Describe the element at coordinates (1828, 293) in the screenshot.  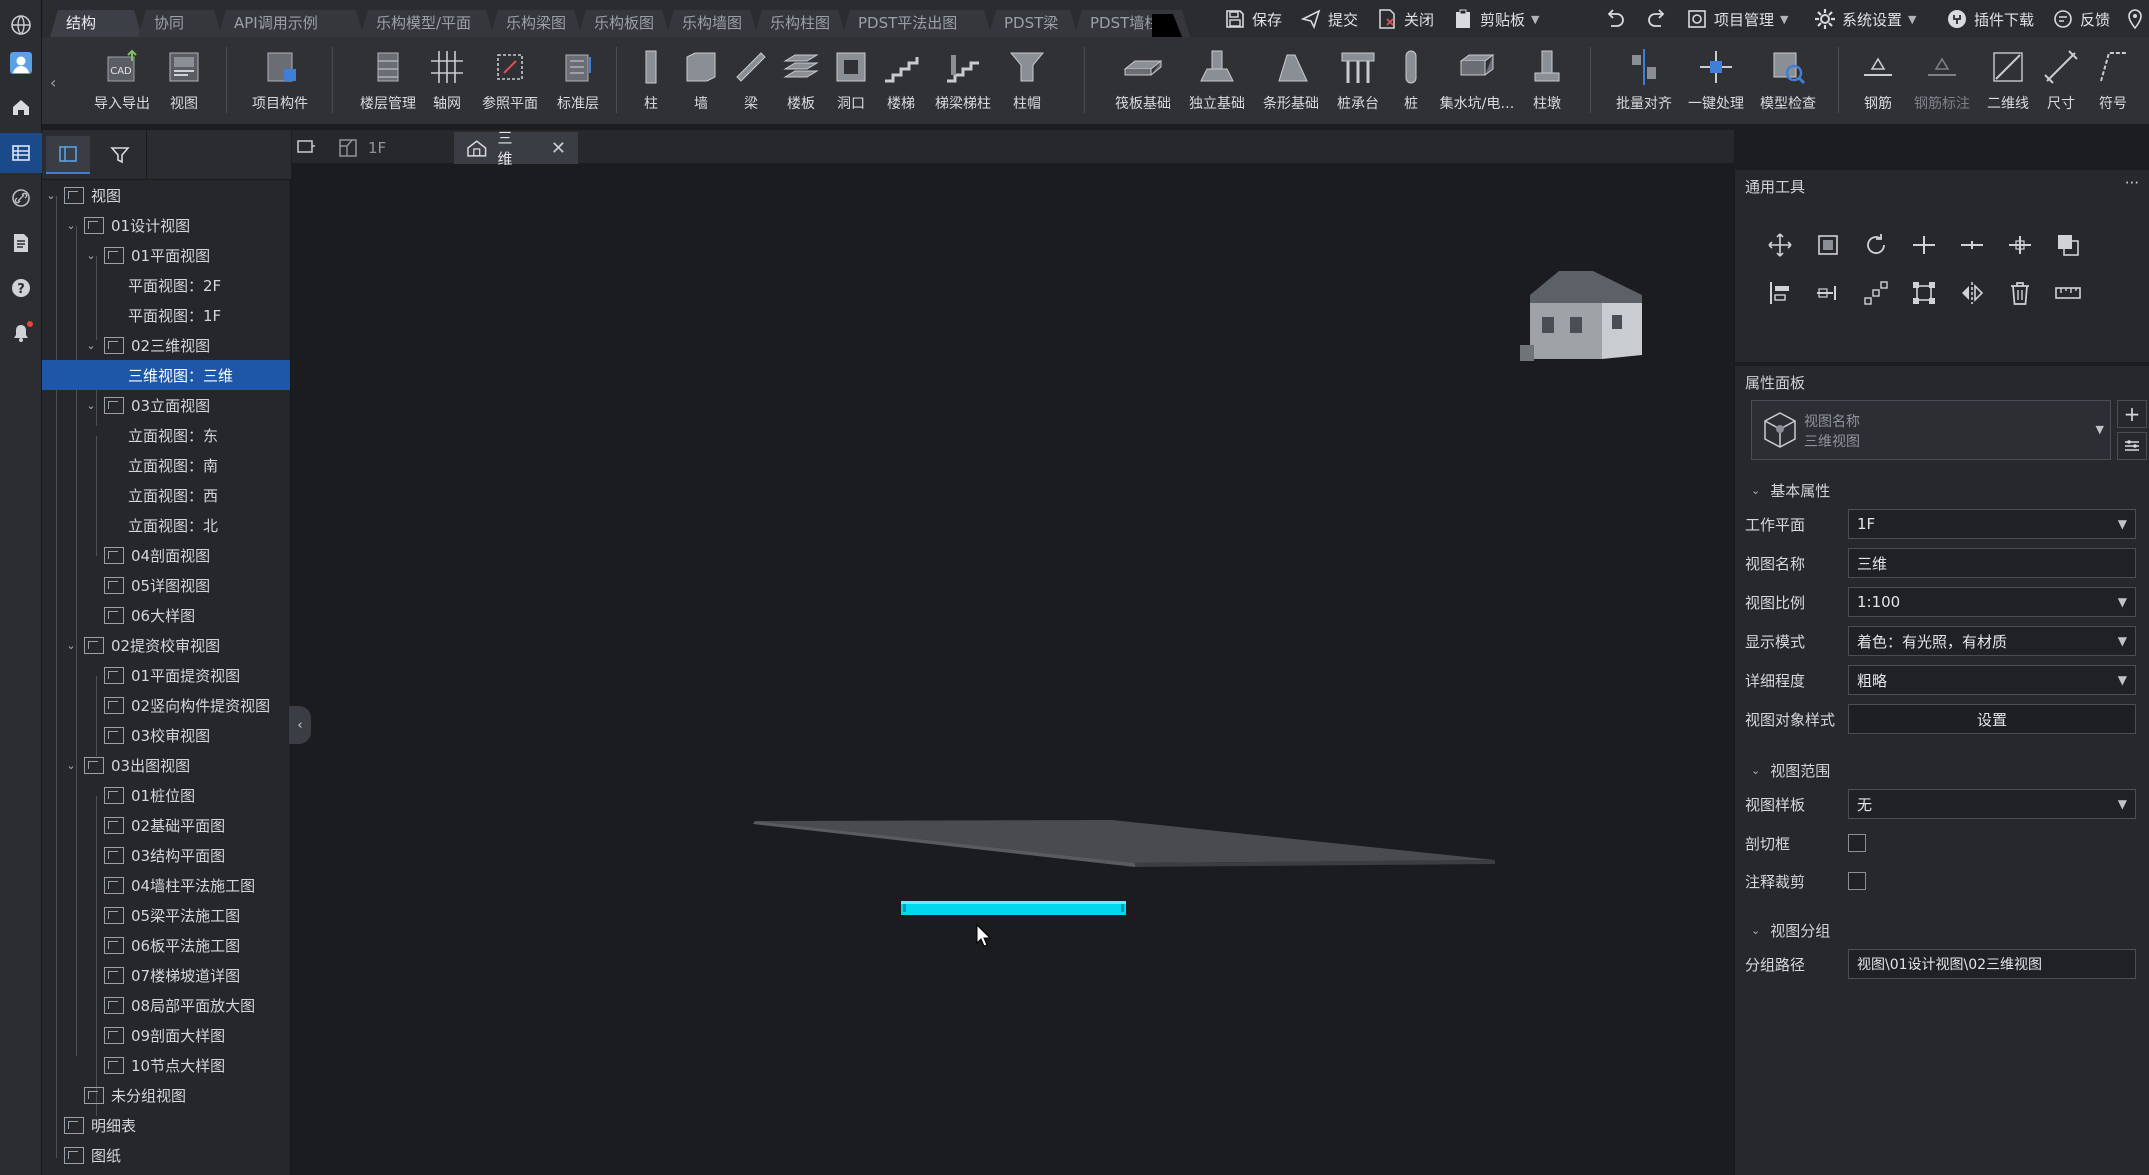
I see `offset-icon` at that location.